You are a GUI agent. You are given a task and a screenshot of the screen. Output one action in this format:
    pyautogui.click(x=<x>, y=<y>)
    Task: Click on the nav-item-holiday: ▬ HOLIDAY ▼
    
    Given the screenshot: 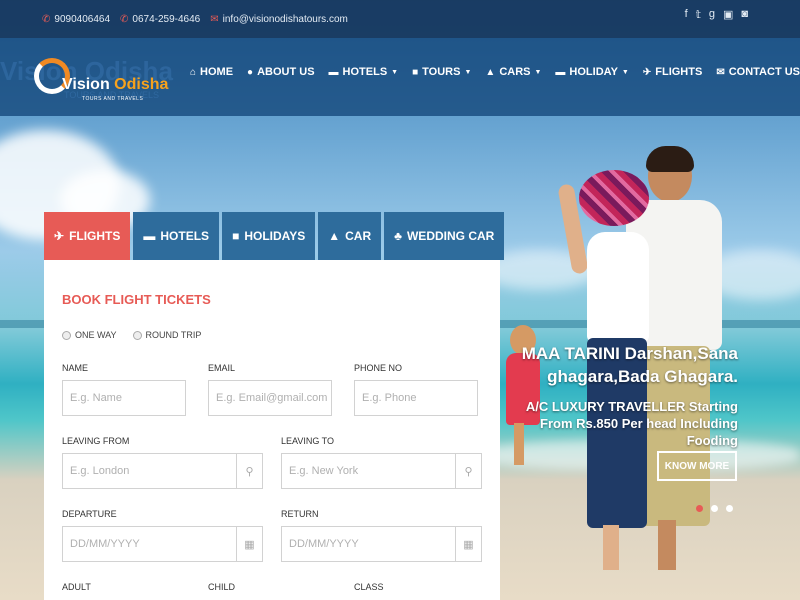 What is the action you would take?
    pyautogui.click(x=591, y=72)
    